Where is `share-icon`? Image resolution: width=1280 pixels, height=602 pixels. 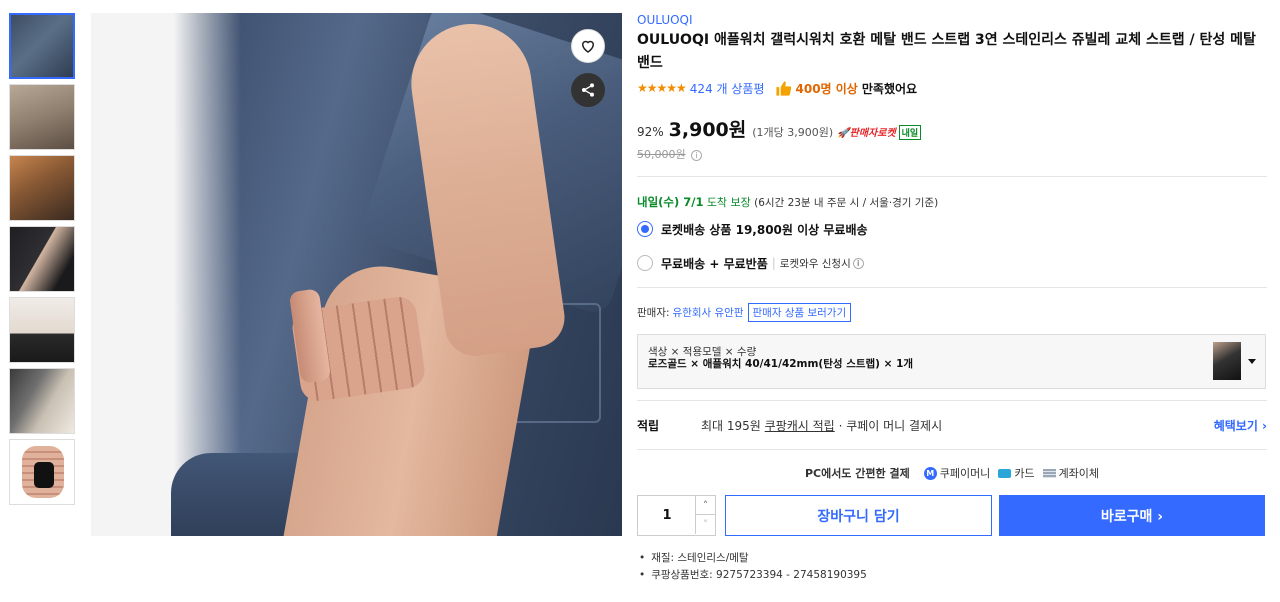
share-icon is located at coordinates (588, 90).